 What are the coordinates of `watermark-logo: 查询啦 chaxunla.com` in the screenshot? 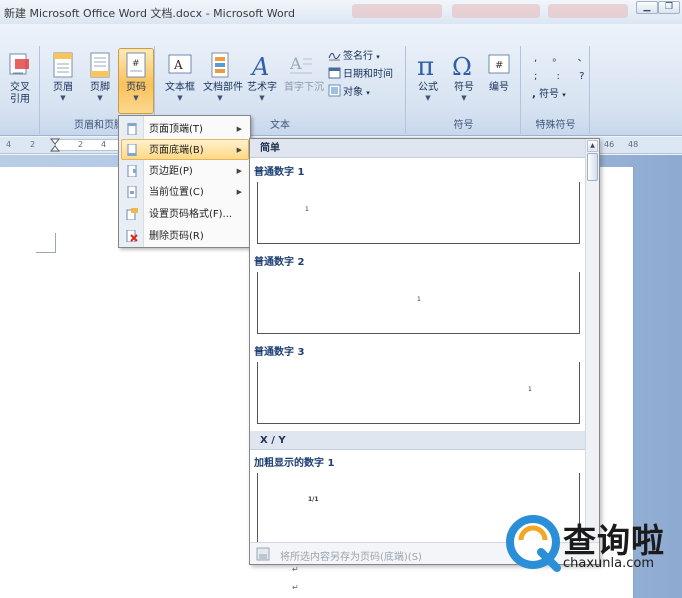 It's located at (591, 545).